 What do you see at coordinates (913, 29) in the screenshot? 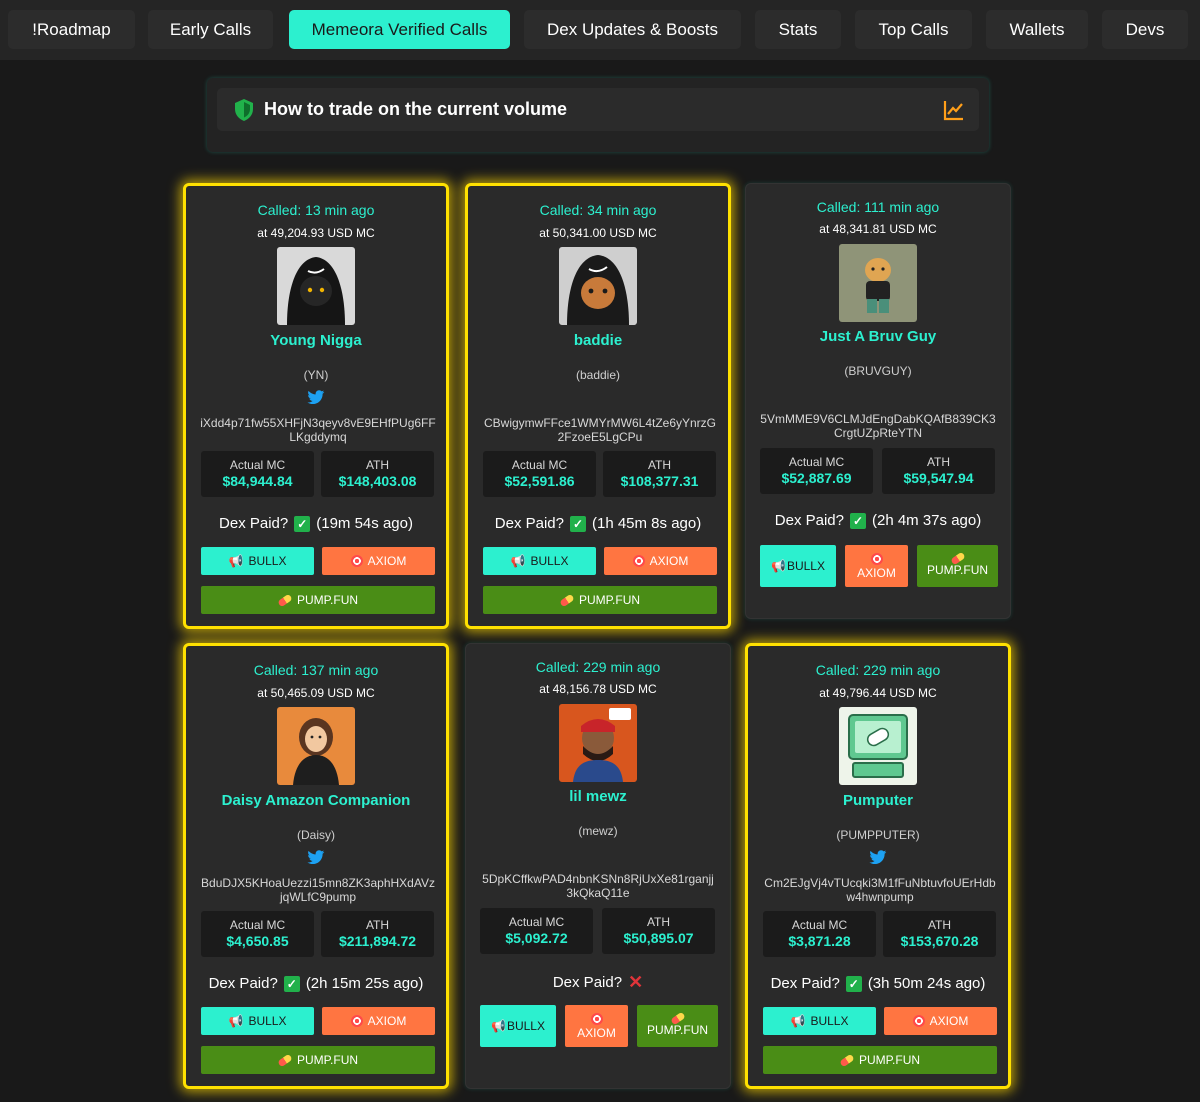
I see `nav-tab-top-calls: Top Calls` at bounding box center [913, 29].